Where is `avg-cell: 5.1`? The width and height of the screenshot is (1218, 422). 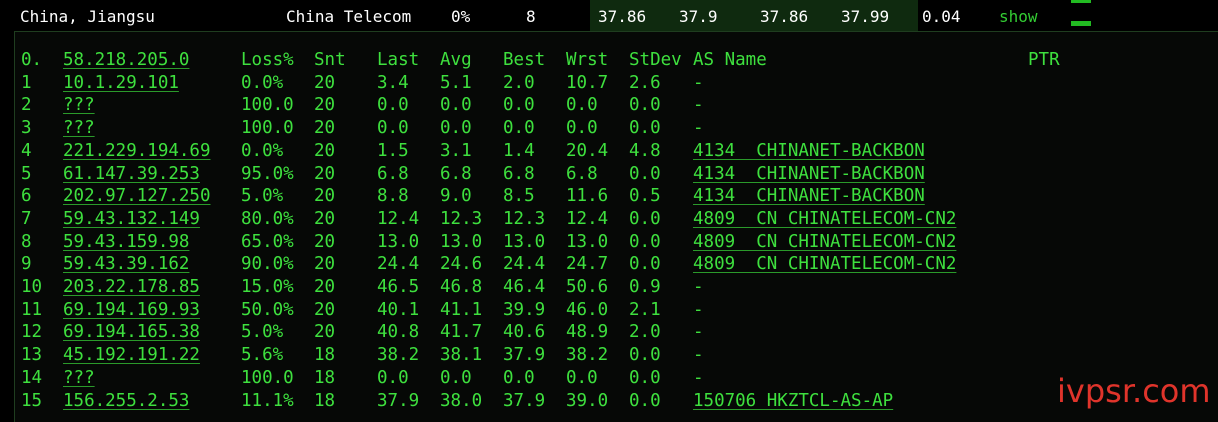
avg-cell: 5.1 is located at coordinates (456, 82).